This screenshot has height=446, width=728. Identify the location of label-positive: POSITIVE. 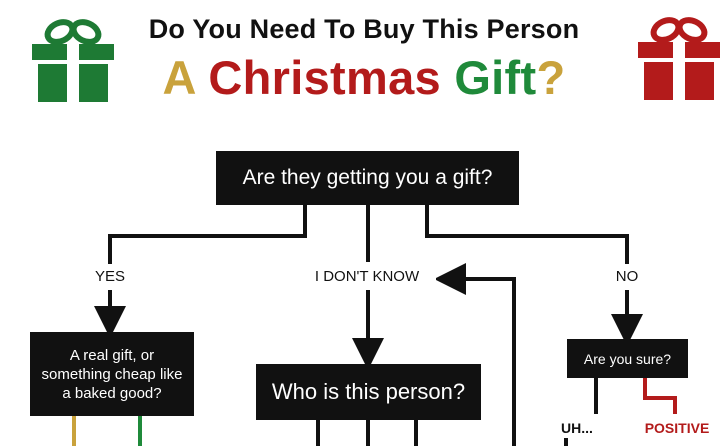
(677, 428).